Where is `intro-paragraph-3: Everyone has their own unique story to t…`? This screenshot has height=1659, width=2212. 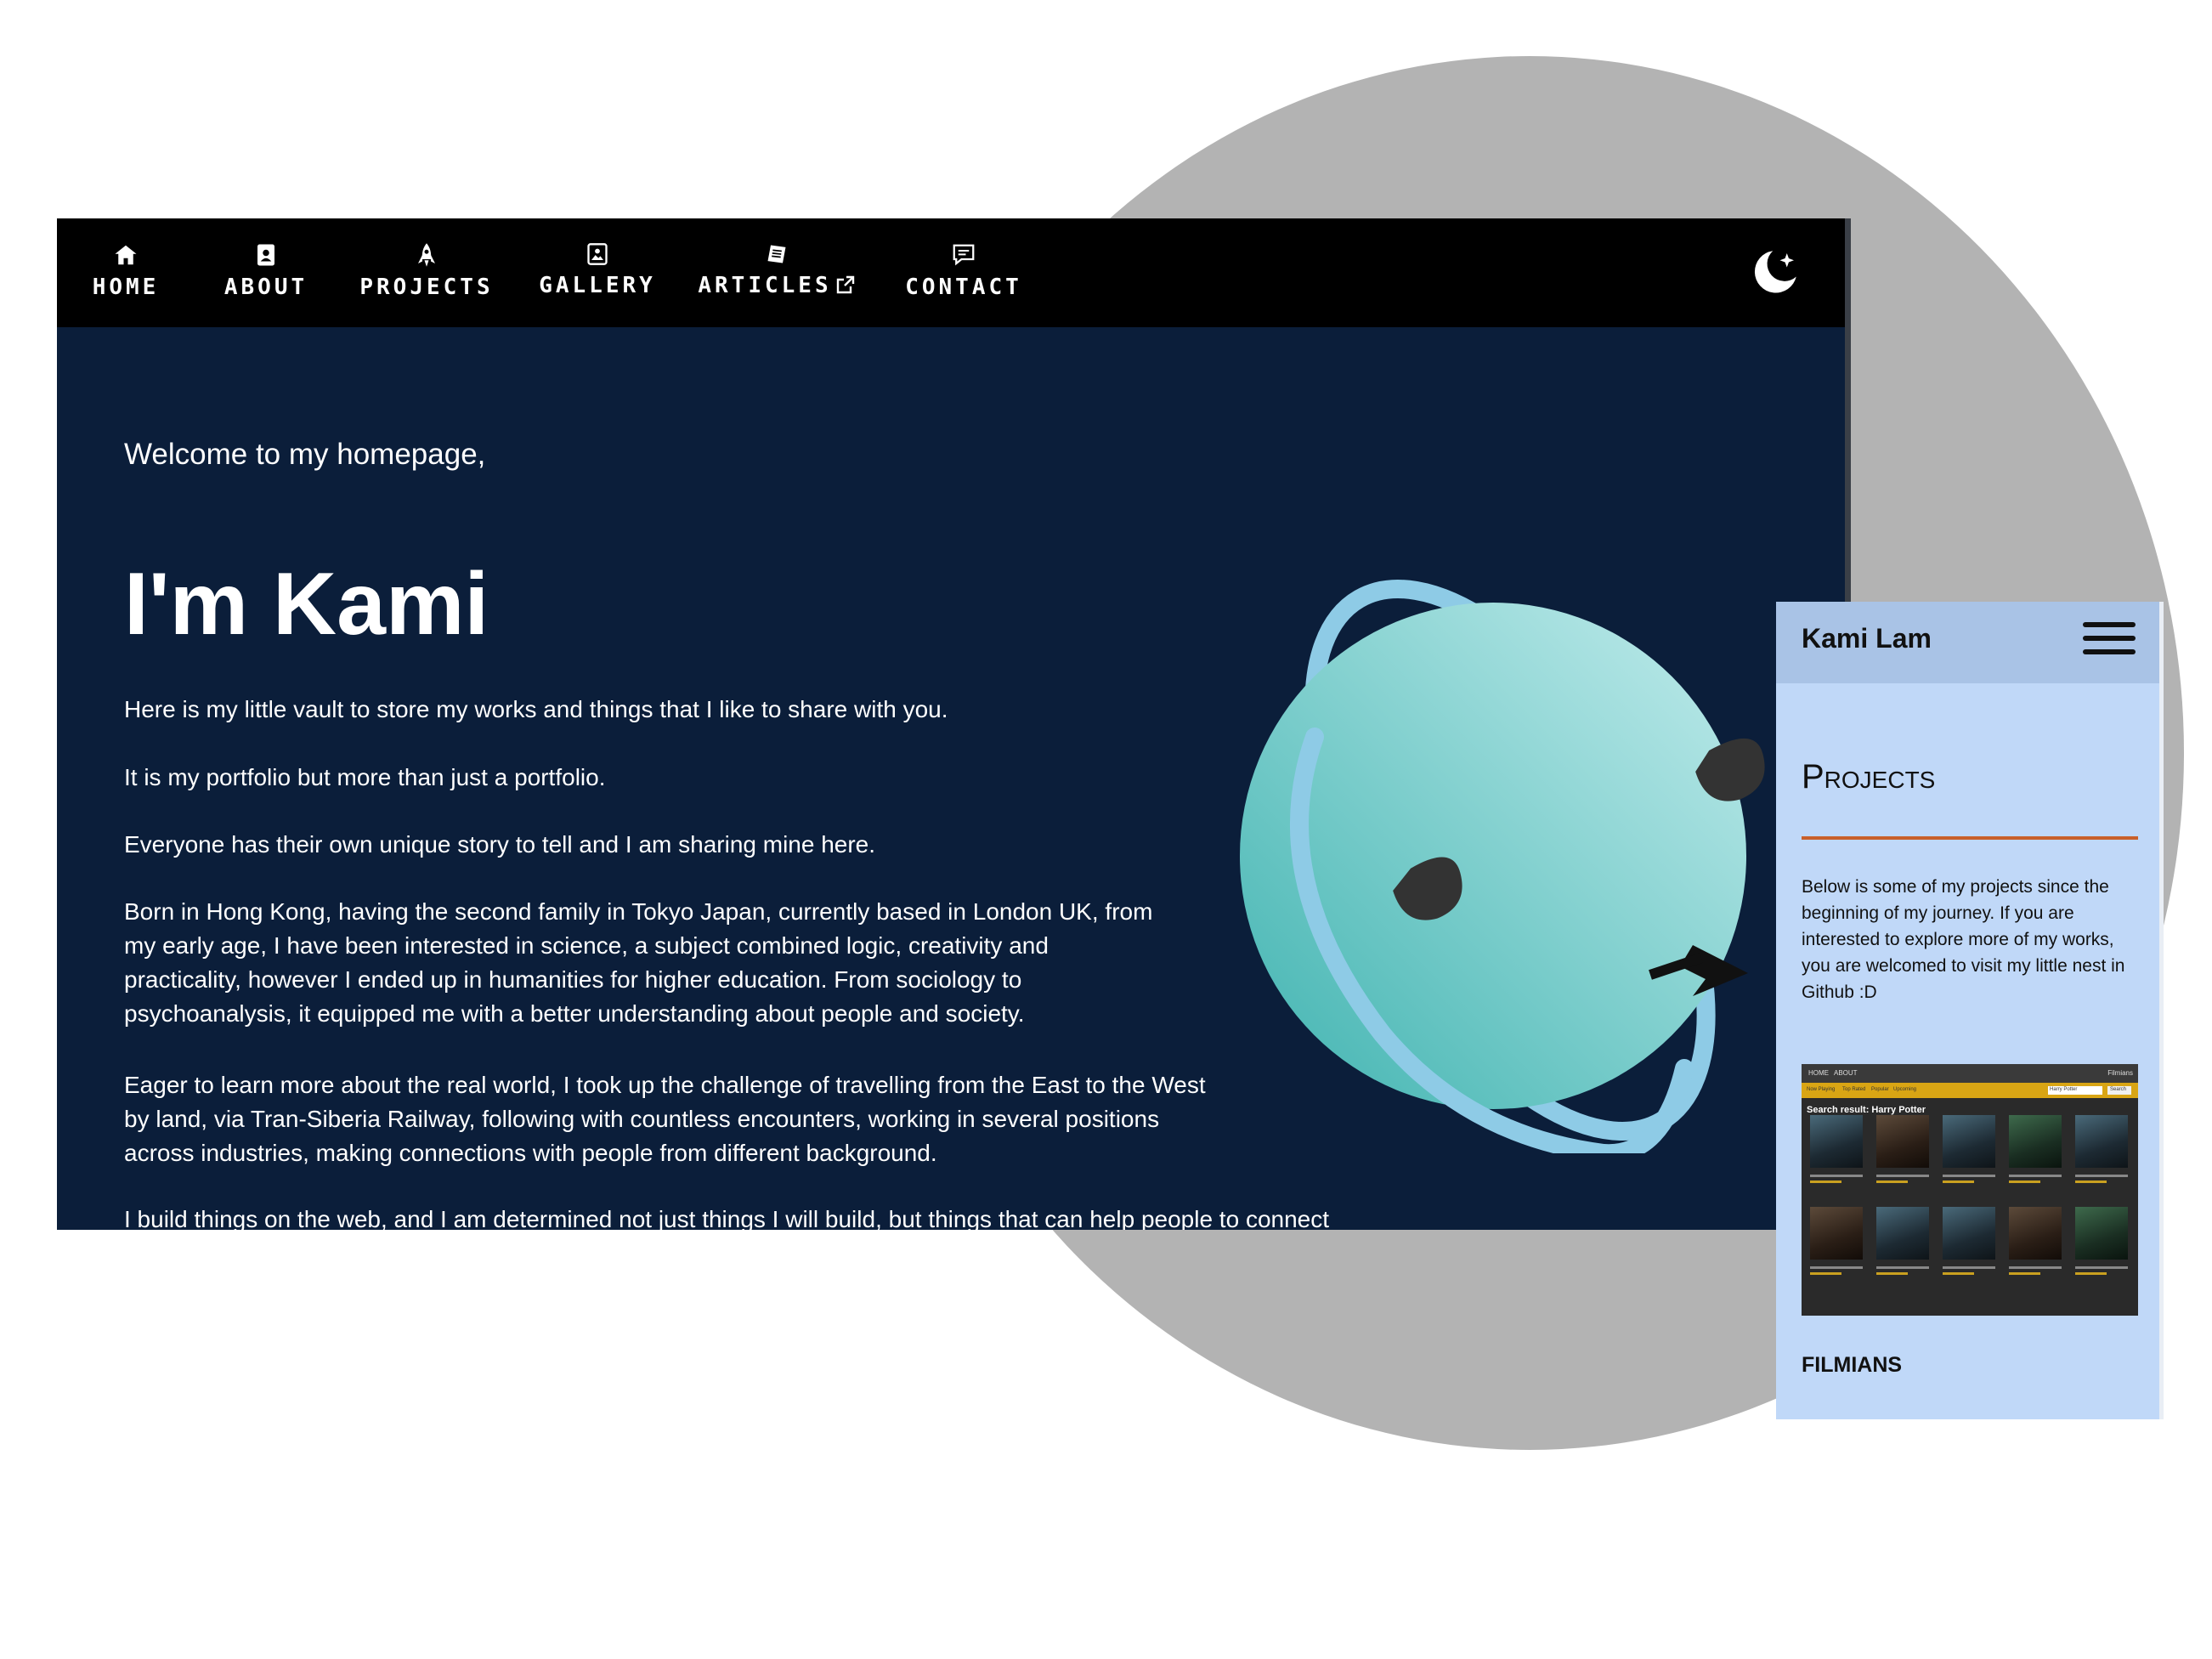 intro-paragraph-3: Everyone has their own unique story to t… is located at coordinates (500, 844).